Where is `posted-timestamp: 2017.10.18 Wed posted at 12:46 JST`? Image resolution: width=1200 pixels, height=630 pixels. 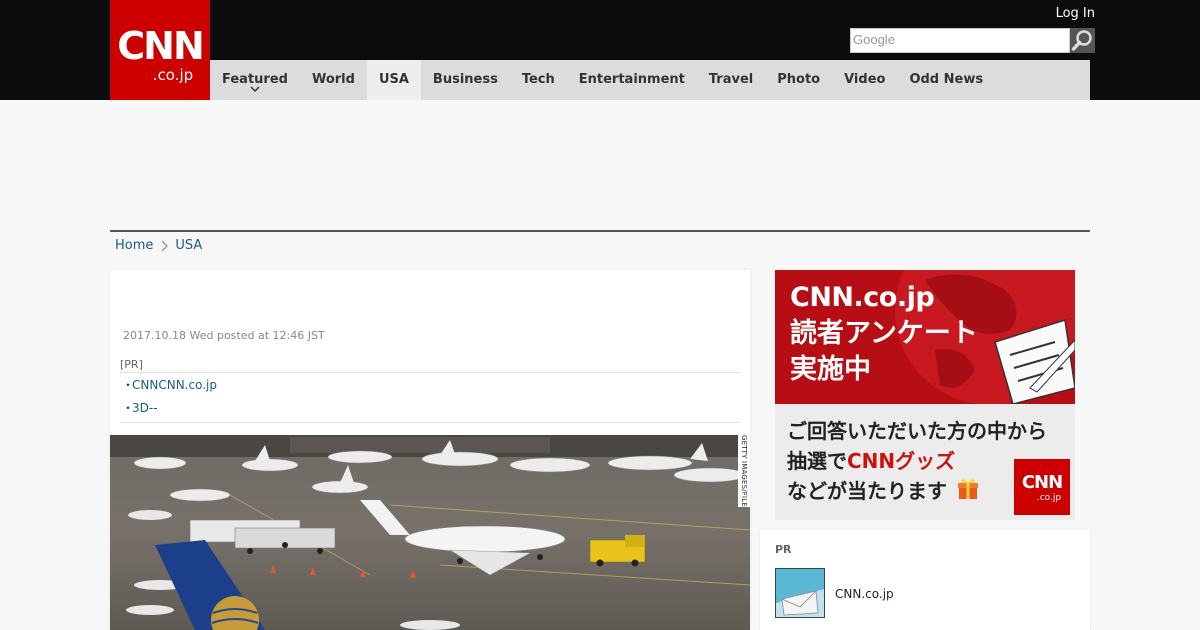
posted-timestamp: 2017.10.18 Wed posted at 12:46 JST is located at coordinates (224, 335).